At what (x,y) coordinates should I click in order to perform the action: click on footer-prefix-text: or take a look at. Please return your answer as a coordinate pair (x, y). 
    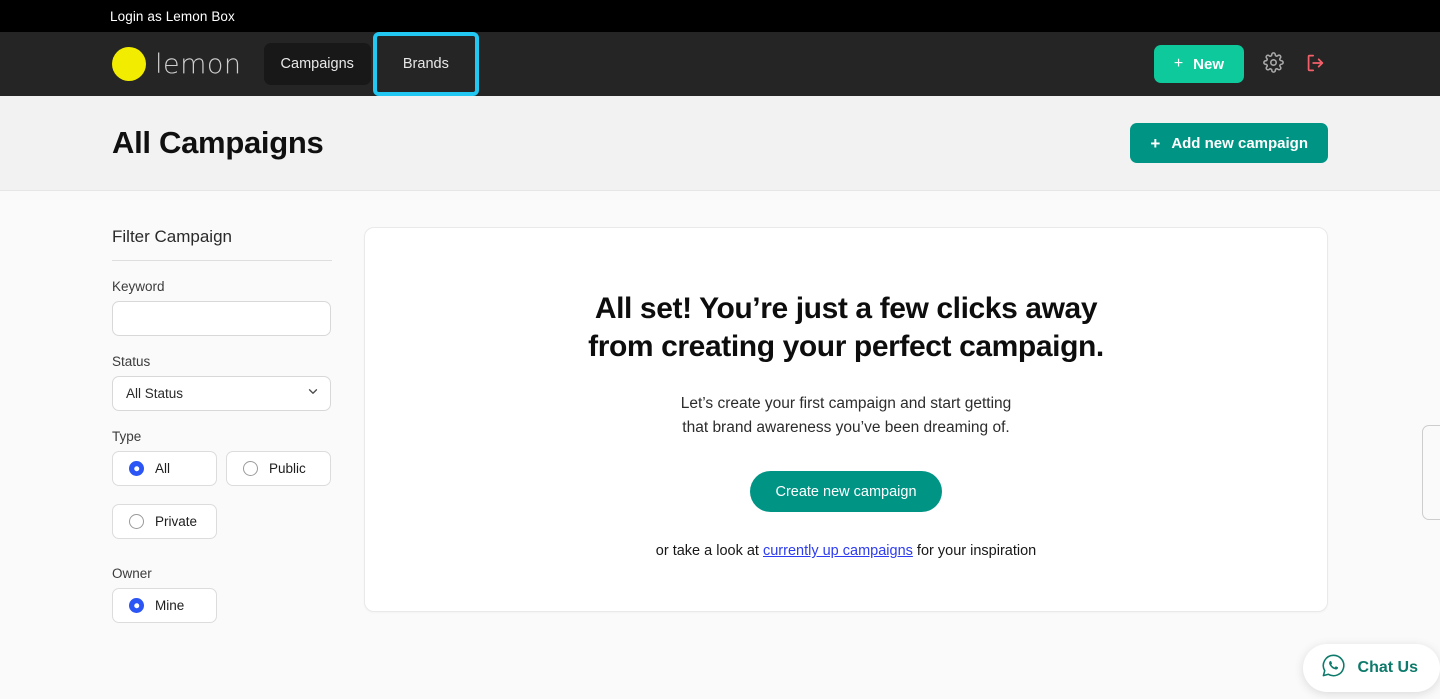
    Looking at the image, I should click on (709, 551).